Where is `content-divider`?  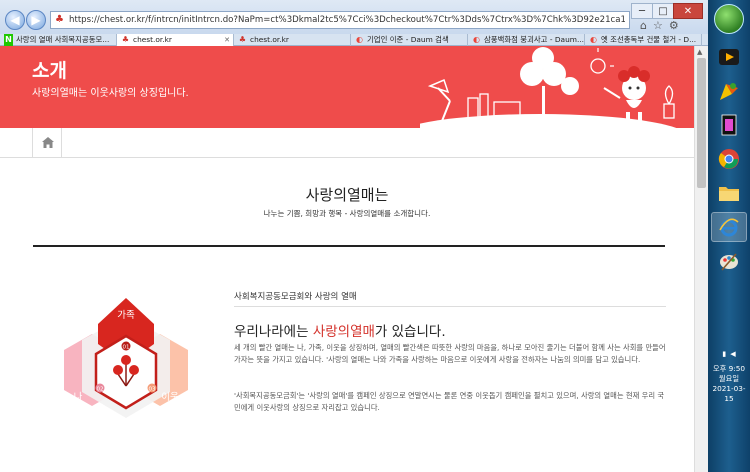
content-divider is located at coordinates (450, 306).